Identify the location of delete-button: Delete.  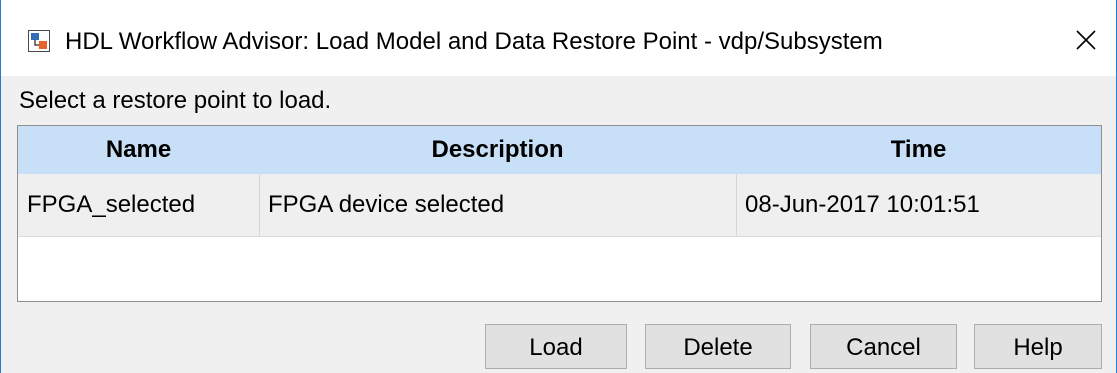
(718, 346).